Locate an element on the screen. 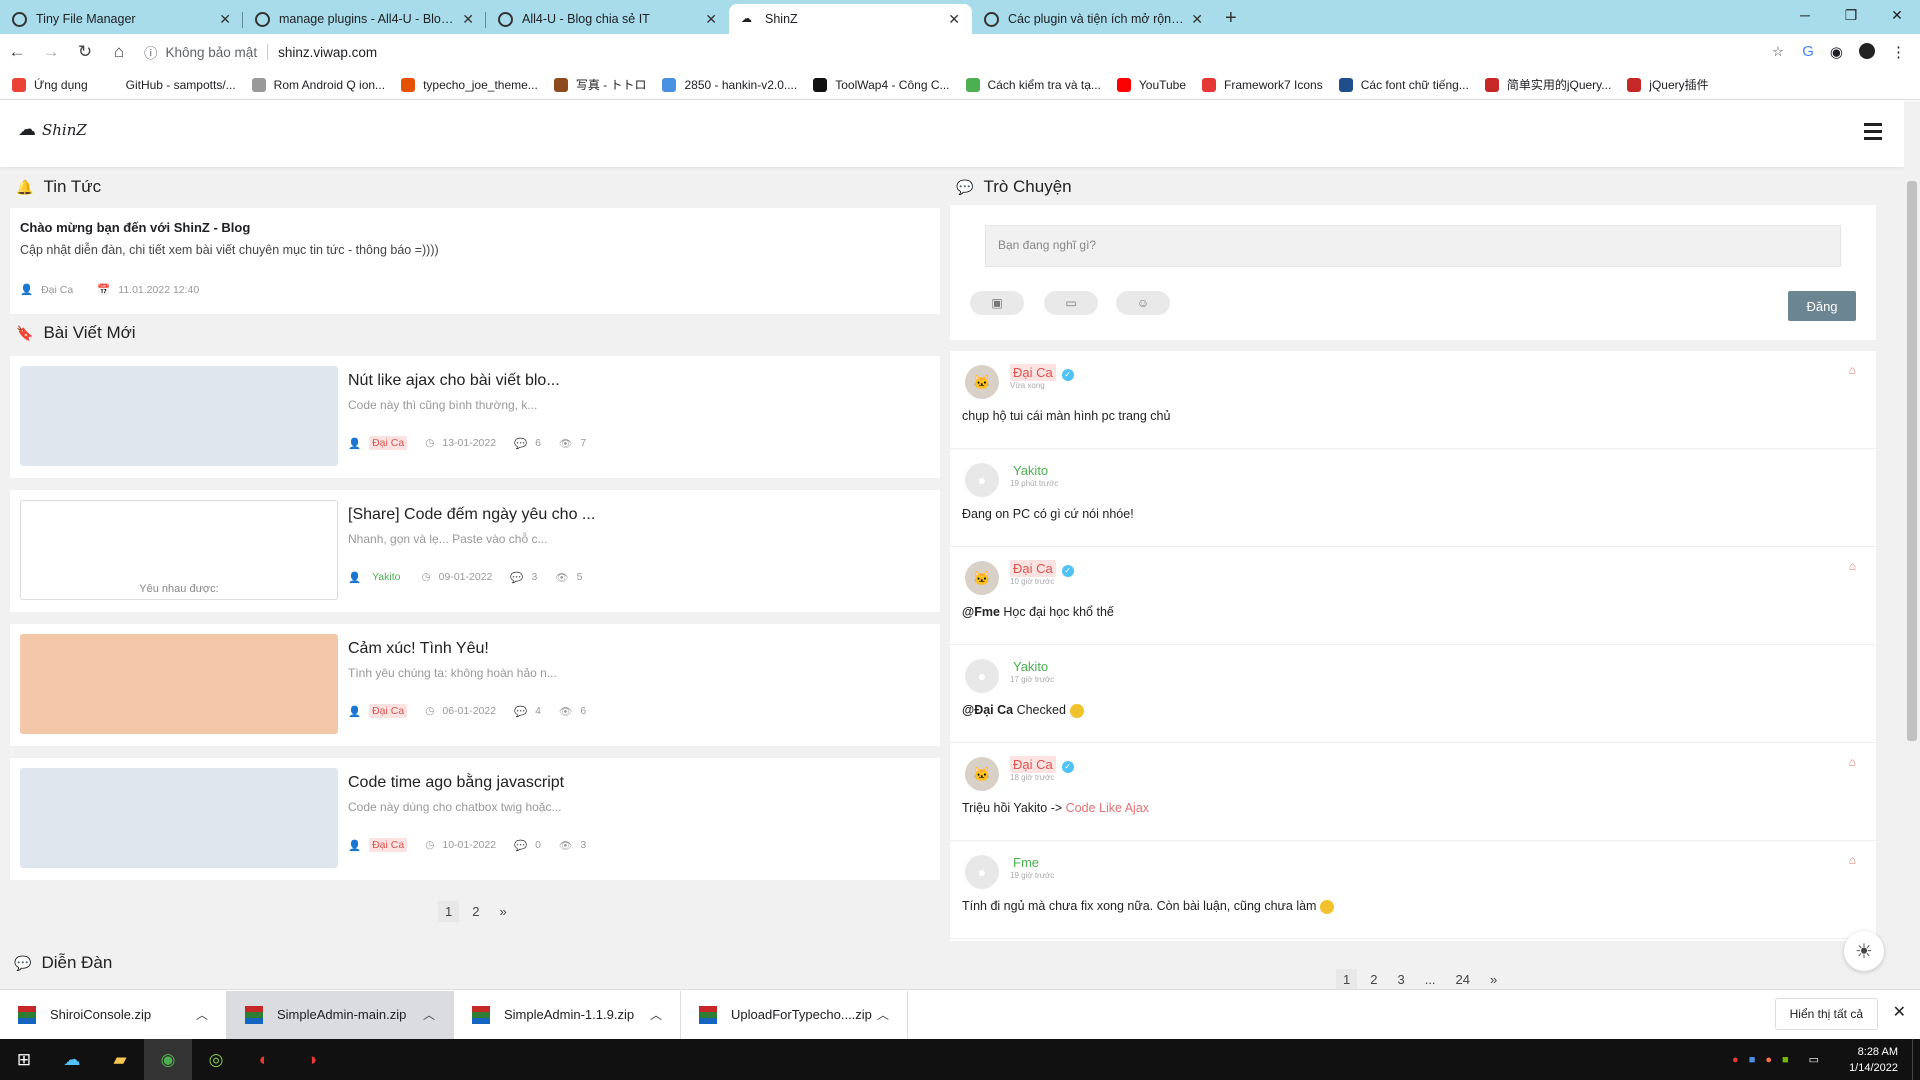 The width and height of the screenshot is (1920, 1080). theme-toggle-sun-icon: ☀ is located at coordinates (1864, 951).